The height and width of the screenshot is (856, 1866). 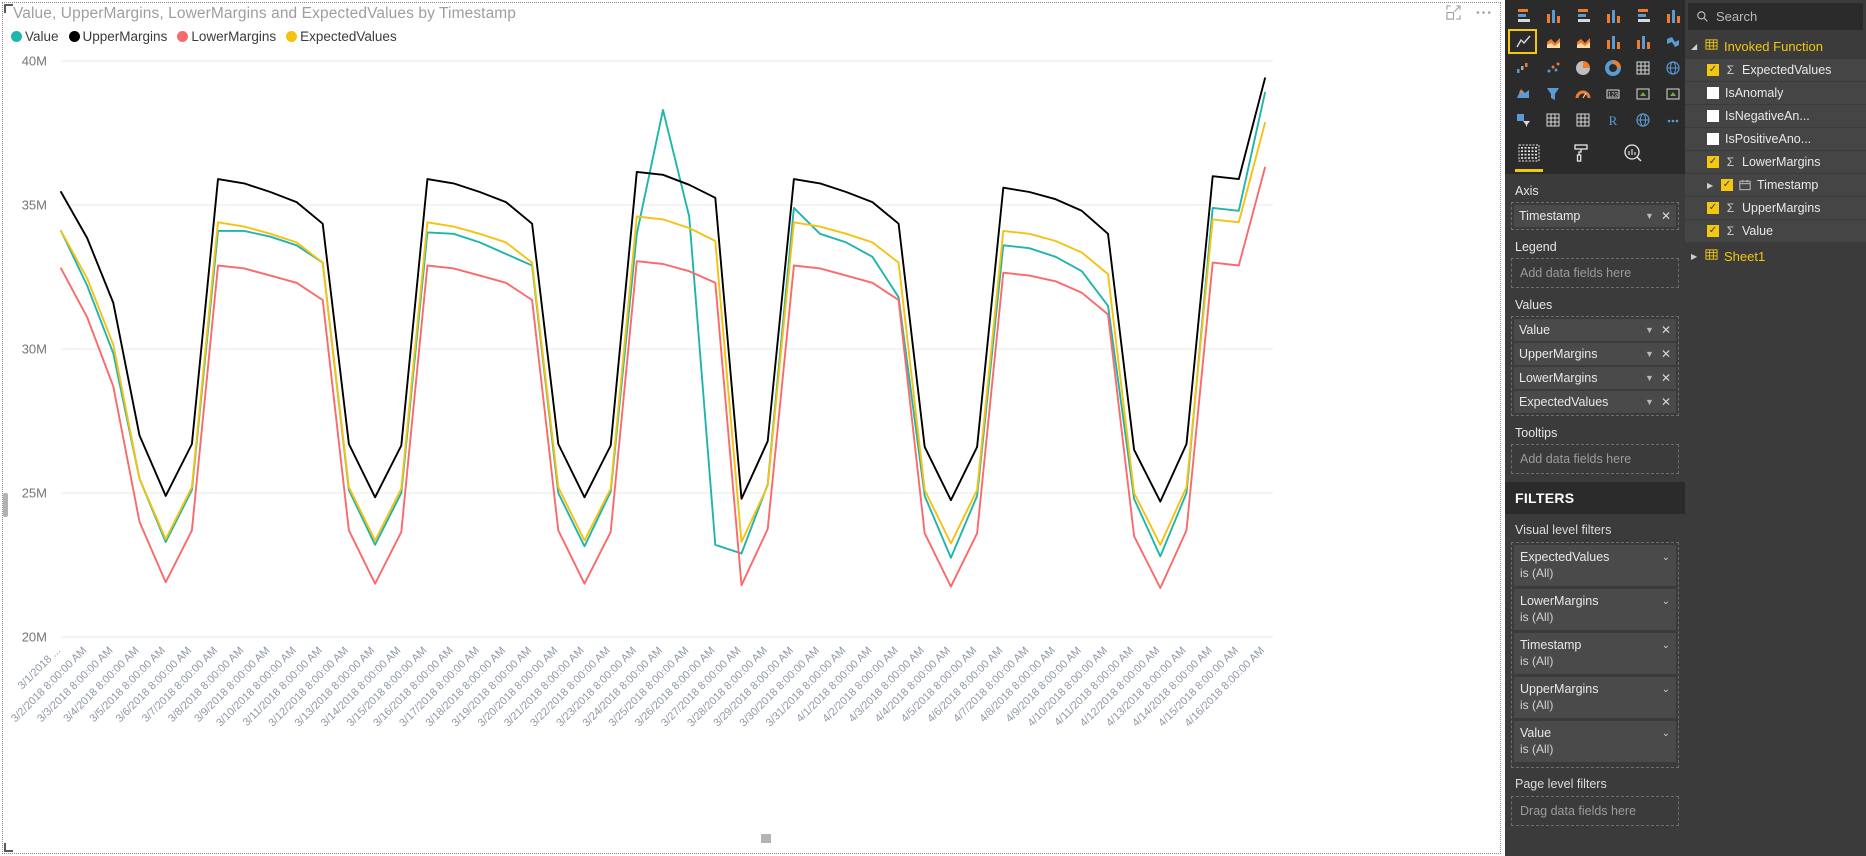 I want to click on ribbon-chart-icon, so click(x=1672, y=41).